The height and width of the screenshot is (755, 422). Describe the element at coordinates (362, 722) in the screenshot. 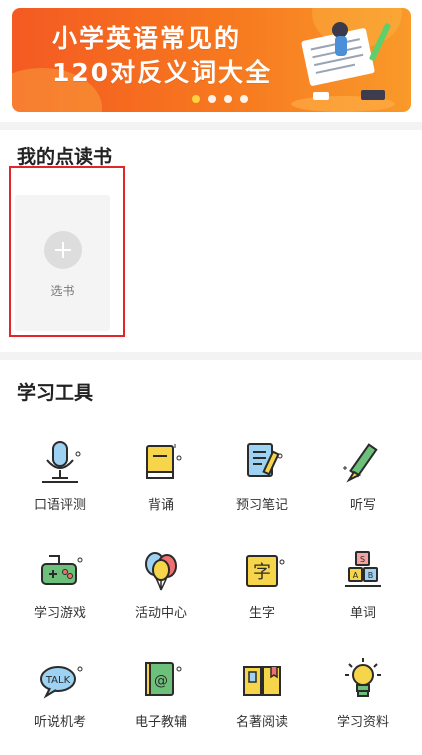

I see `tool-label: 学习资料` at that location.